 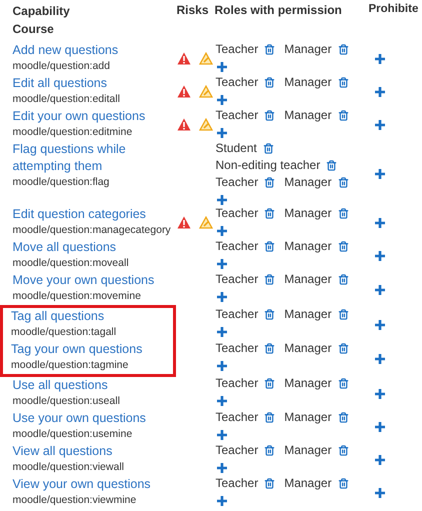 What do you see at coordinates (77, 296) in the screenshot?
I see `capability-code: moodle/question:movemine` at bounding box center [77, 296].